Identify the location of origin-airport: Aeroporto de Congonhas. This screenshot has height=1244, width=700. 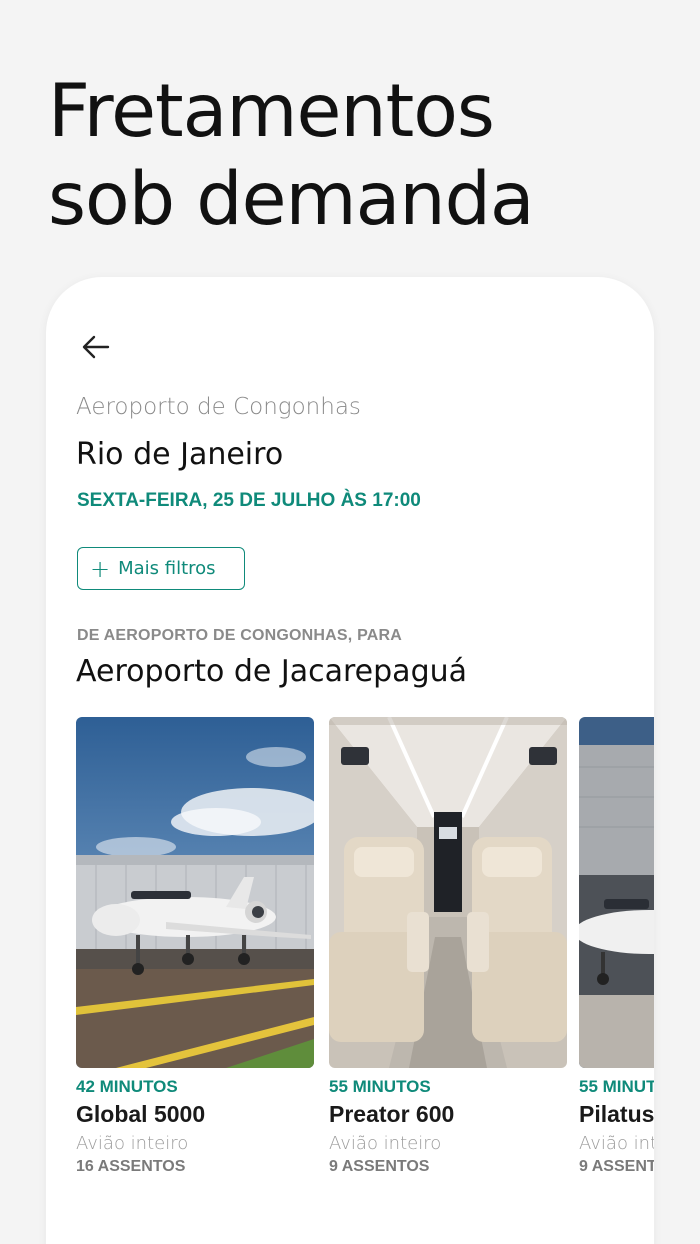
(218, 407).